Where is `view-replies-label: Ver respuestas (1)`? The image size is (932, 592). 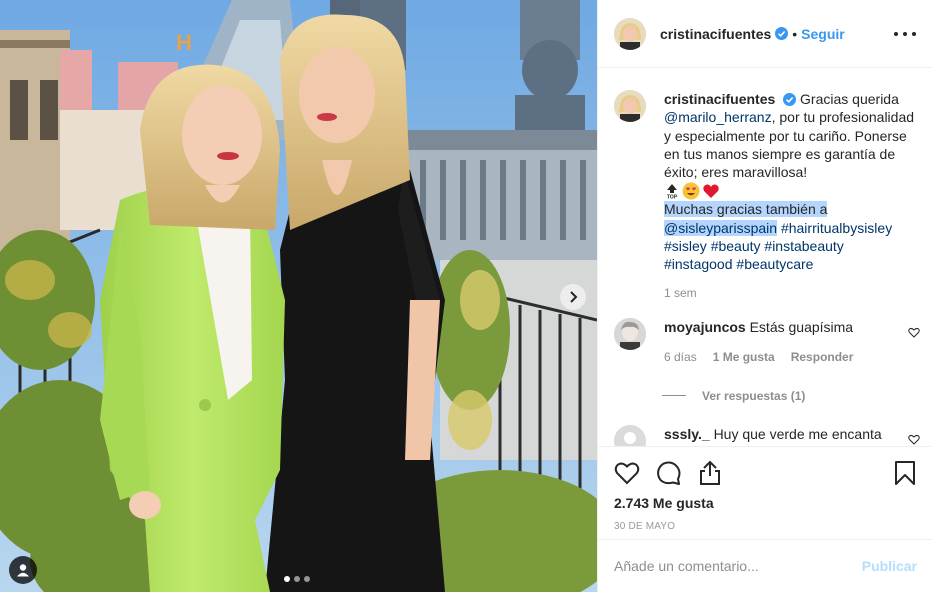
view-replies-label: Ver respuestas (1) is located at coordinates (754, 395).